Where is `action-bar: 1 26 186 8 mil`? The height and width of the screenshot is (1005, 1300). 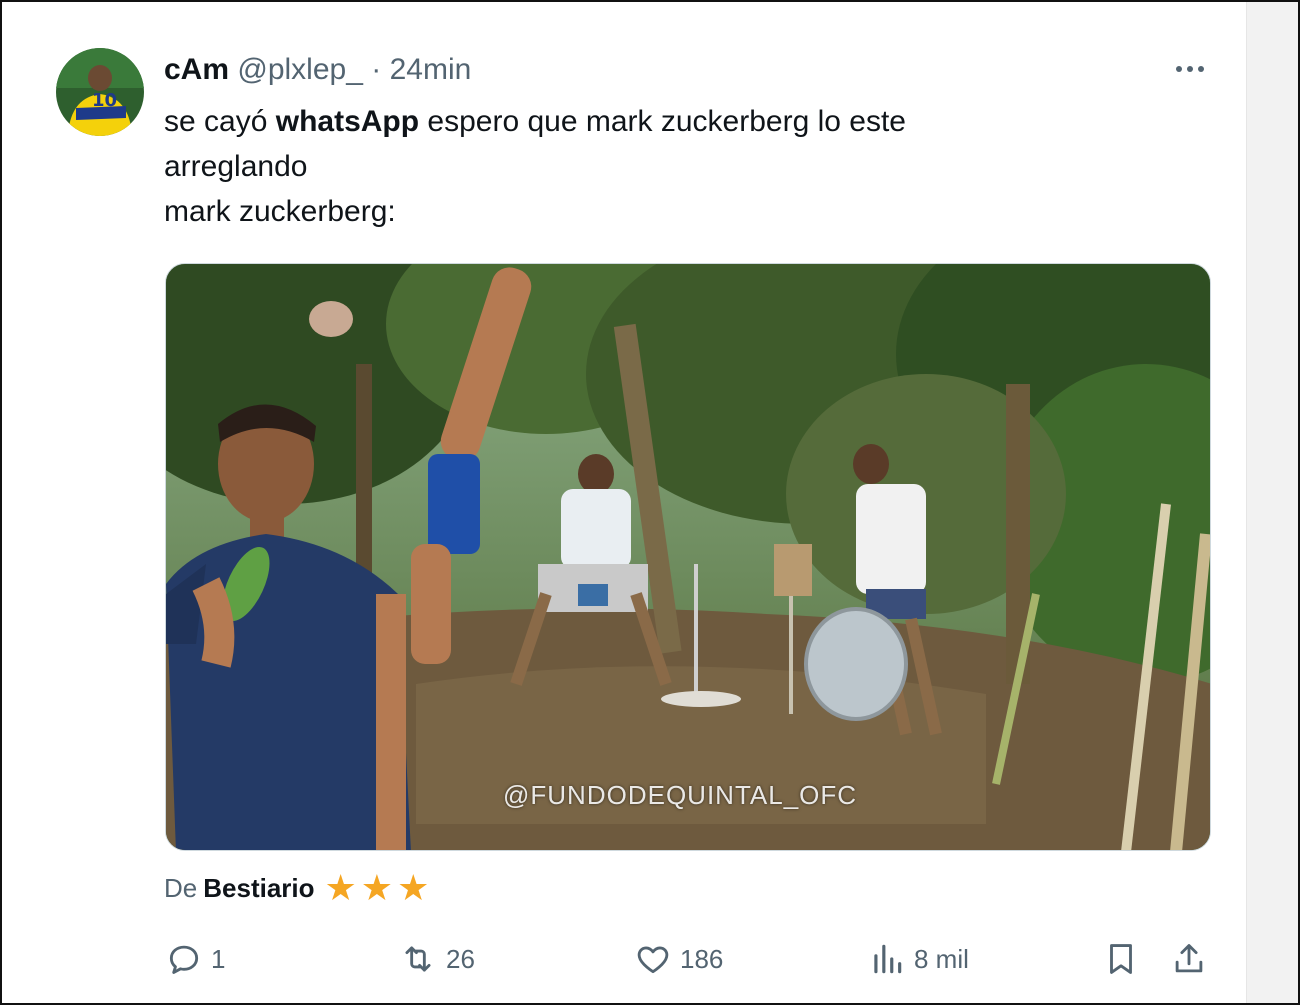 action-bar: 1 26 186 8 mil is located at coordinates (651, 960).